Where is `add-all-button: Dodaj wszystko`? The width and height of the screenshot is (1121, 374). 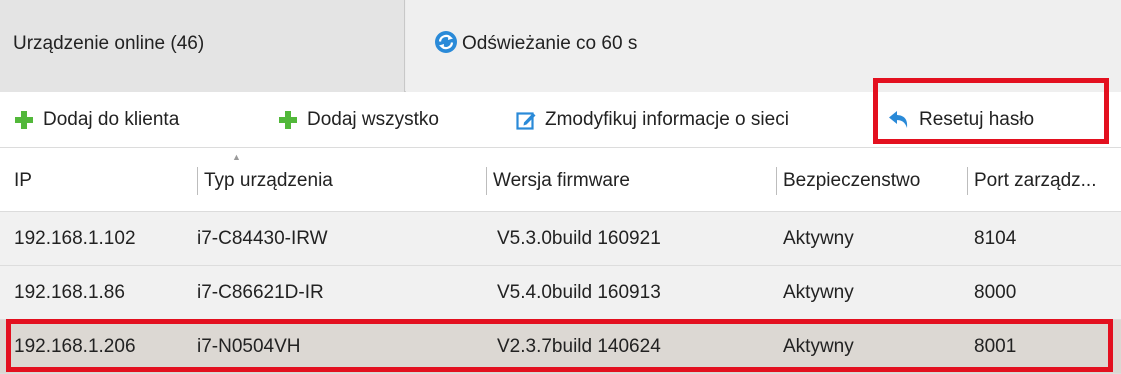 add-all-button: Dodaj wszystko is located at coordinates (358, 119).